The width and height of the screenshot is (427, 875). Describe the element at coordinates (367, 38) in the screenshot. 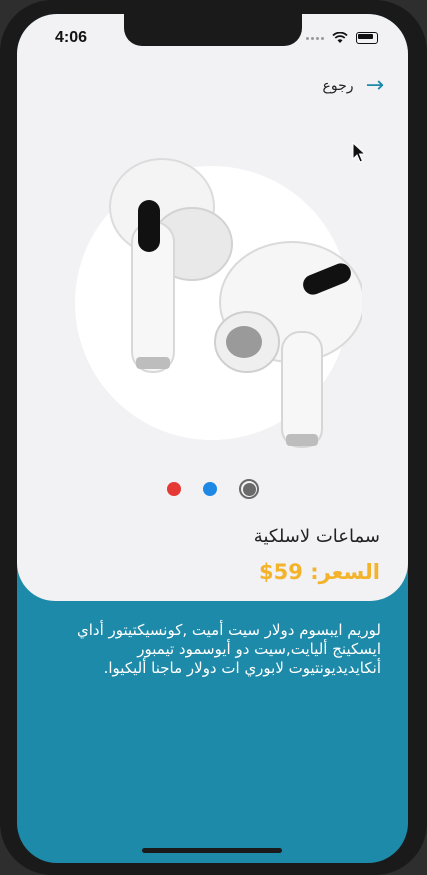

I see `battery-icon` at that location.